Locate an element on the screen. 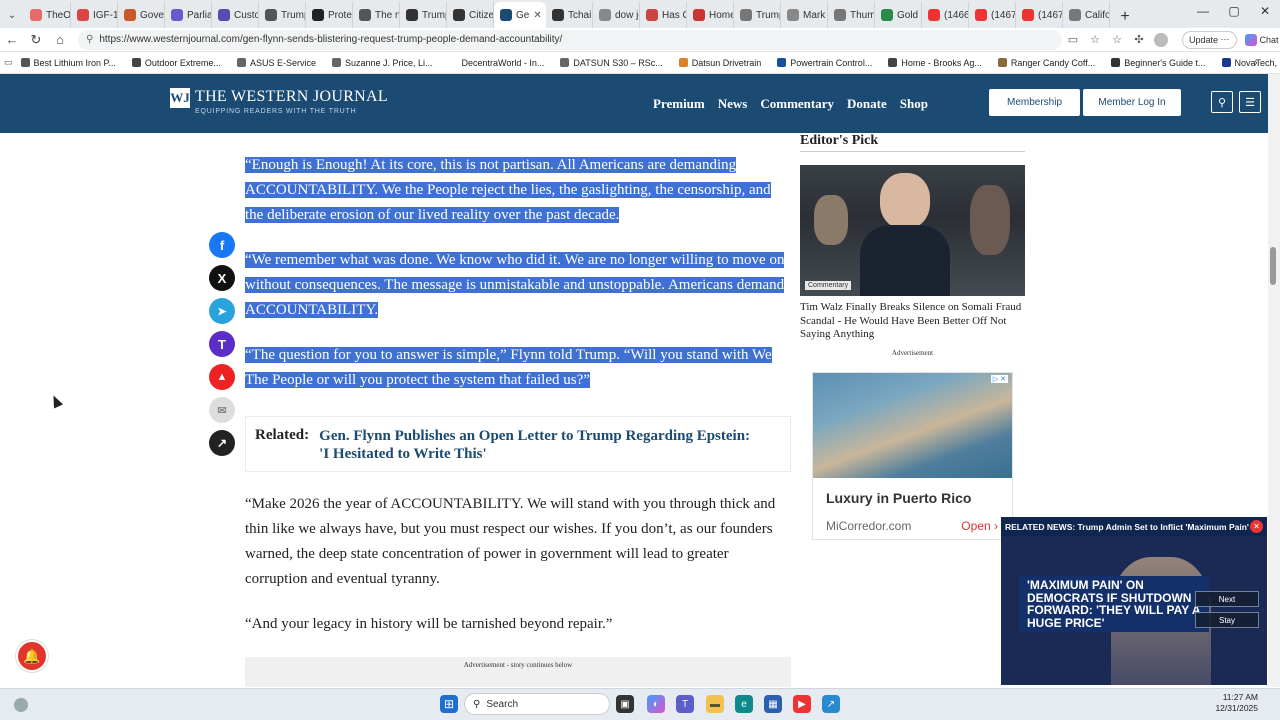 This screenshot has width=1280, height=720. site-info-icon: ⚲ is located at coordinates (89, 39).